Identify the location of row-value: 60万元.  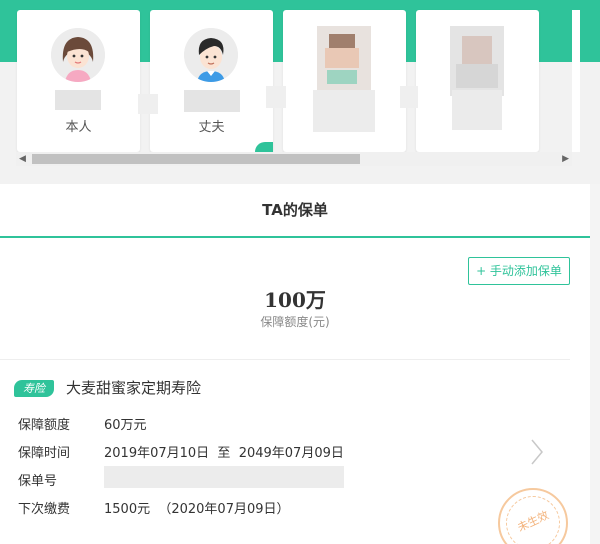
(125, 425).